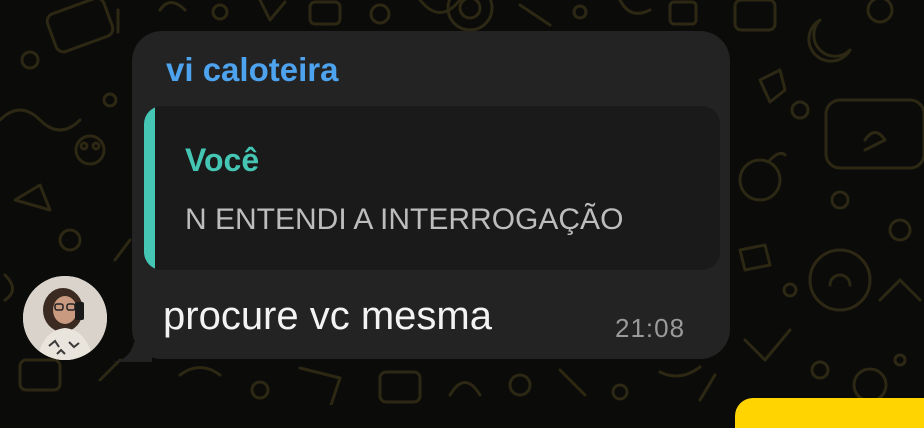 Image resolution: width=924 pixels, height=428 pixels. Describe the element at coordinates (404, 219) in the screenshot. I see `reply-quote-text: N ENTENDI A INTERROGAÇÃO` at that location.